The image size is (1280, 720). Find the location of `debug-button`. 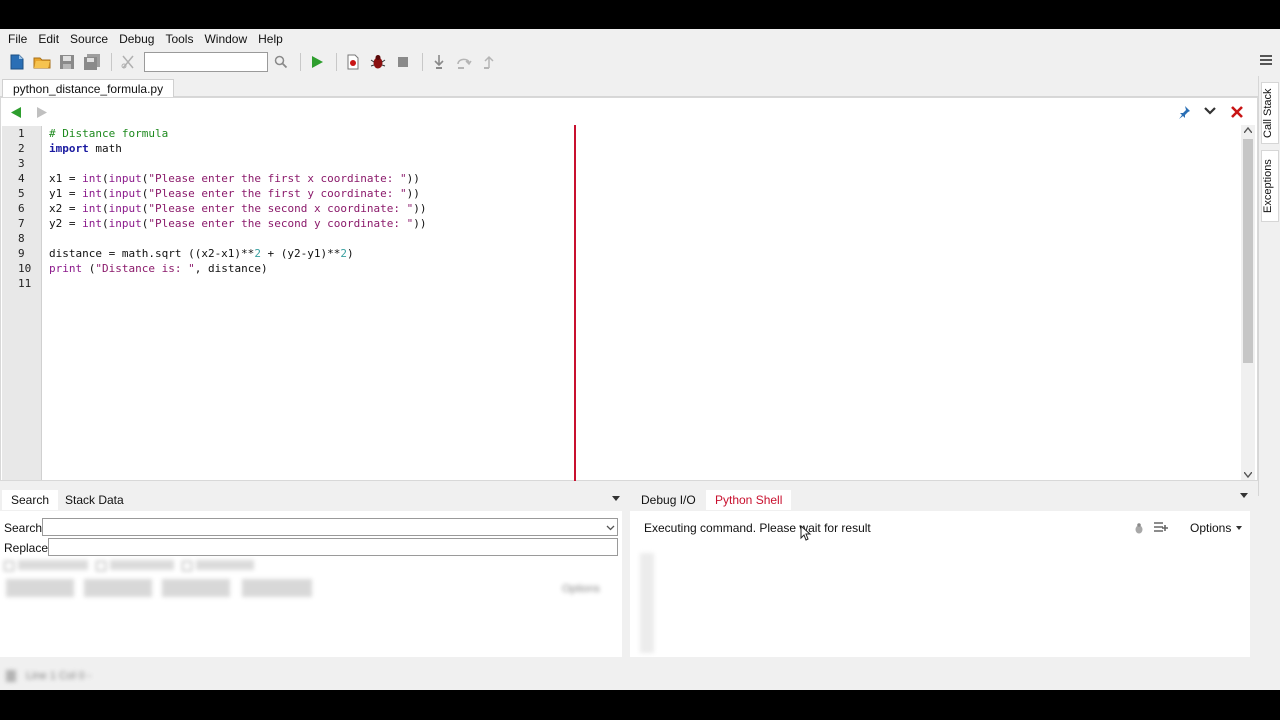

debug-button is located at coordinates (378, 62).